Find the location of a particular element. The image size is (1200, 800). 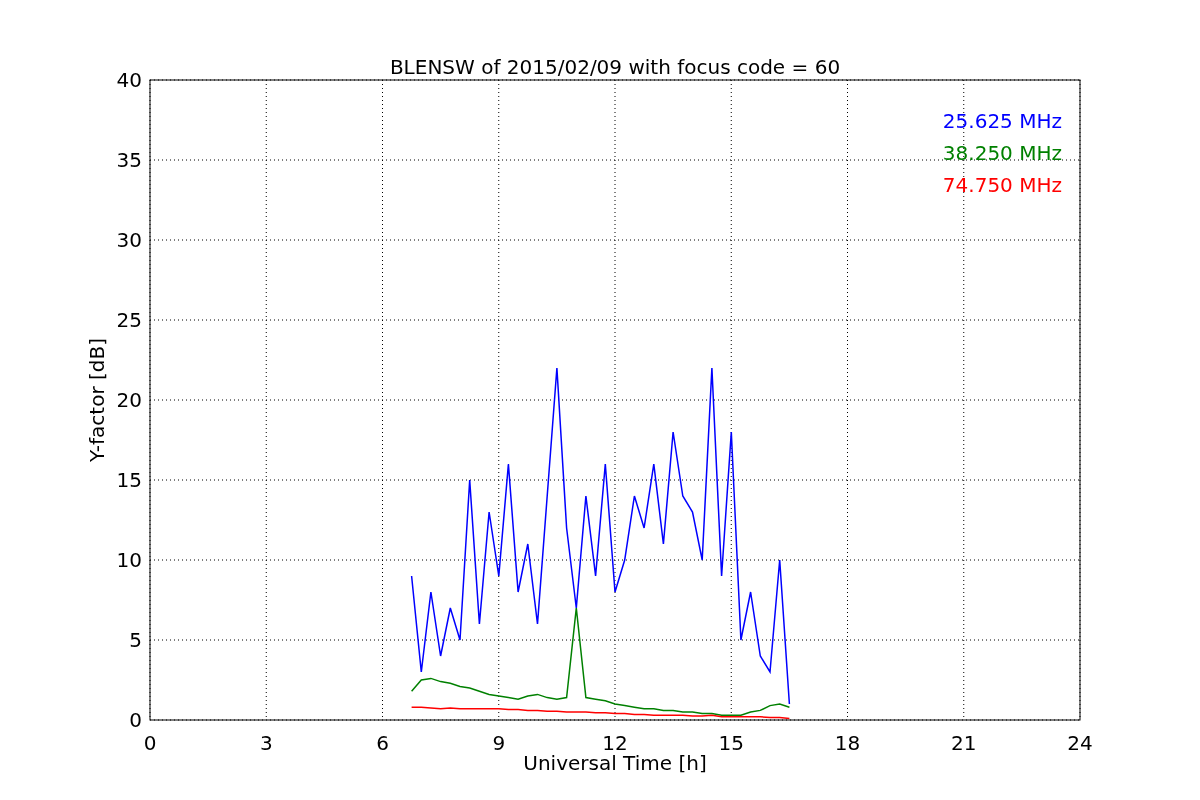

legend-label: 25.625 MHz is located at coordinates (1002, 121).